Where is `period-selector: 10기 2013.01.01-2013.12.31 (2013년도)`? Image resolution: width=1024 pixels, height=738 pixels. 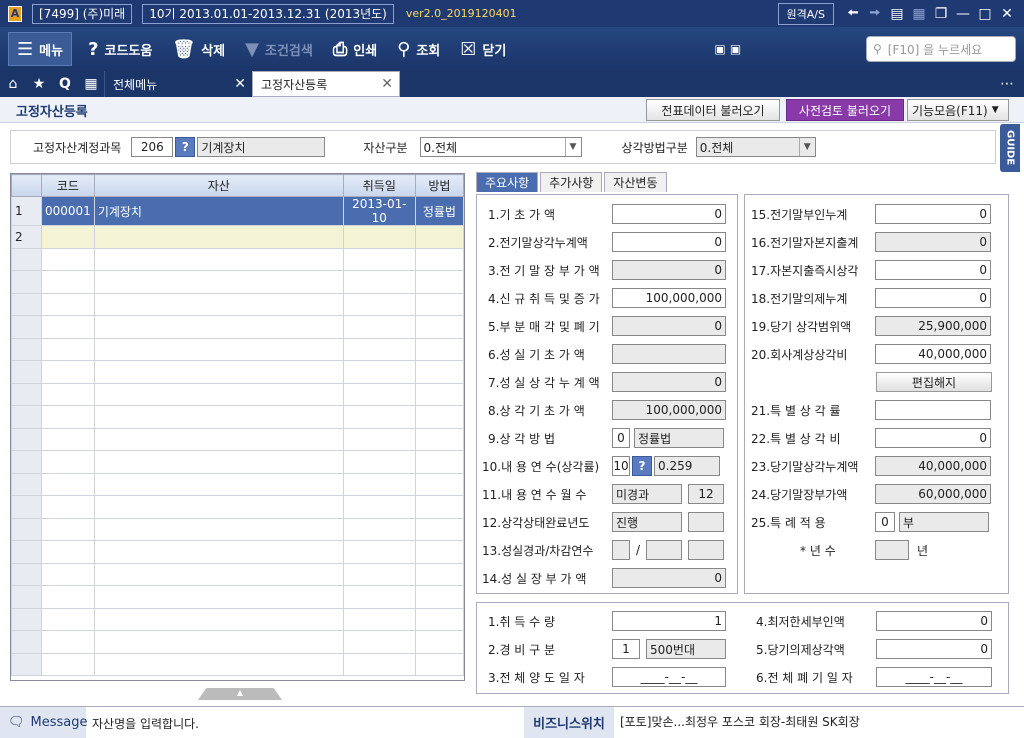
period-selector: 10기 2013.01.01-2013.12.31 (2013년도) is located at coordinates (268, 13).